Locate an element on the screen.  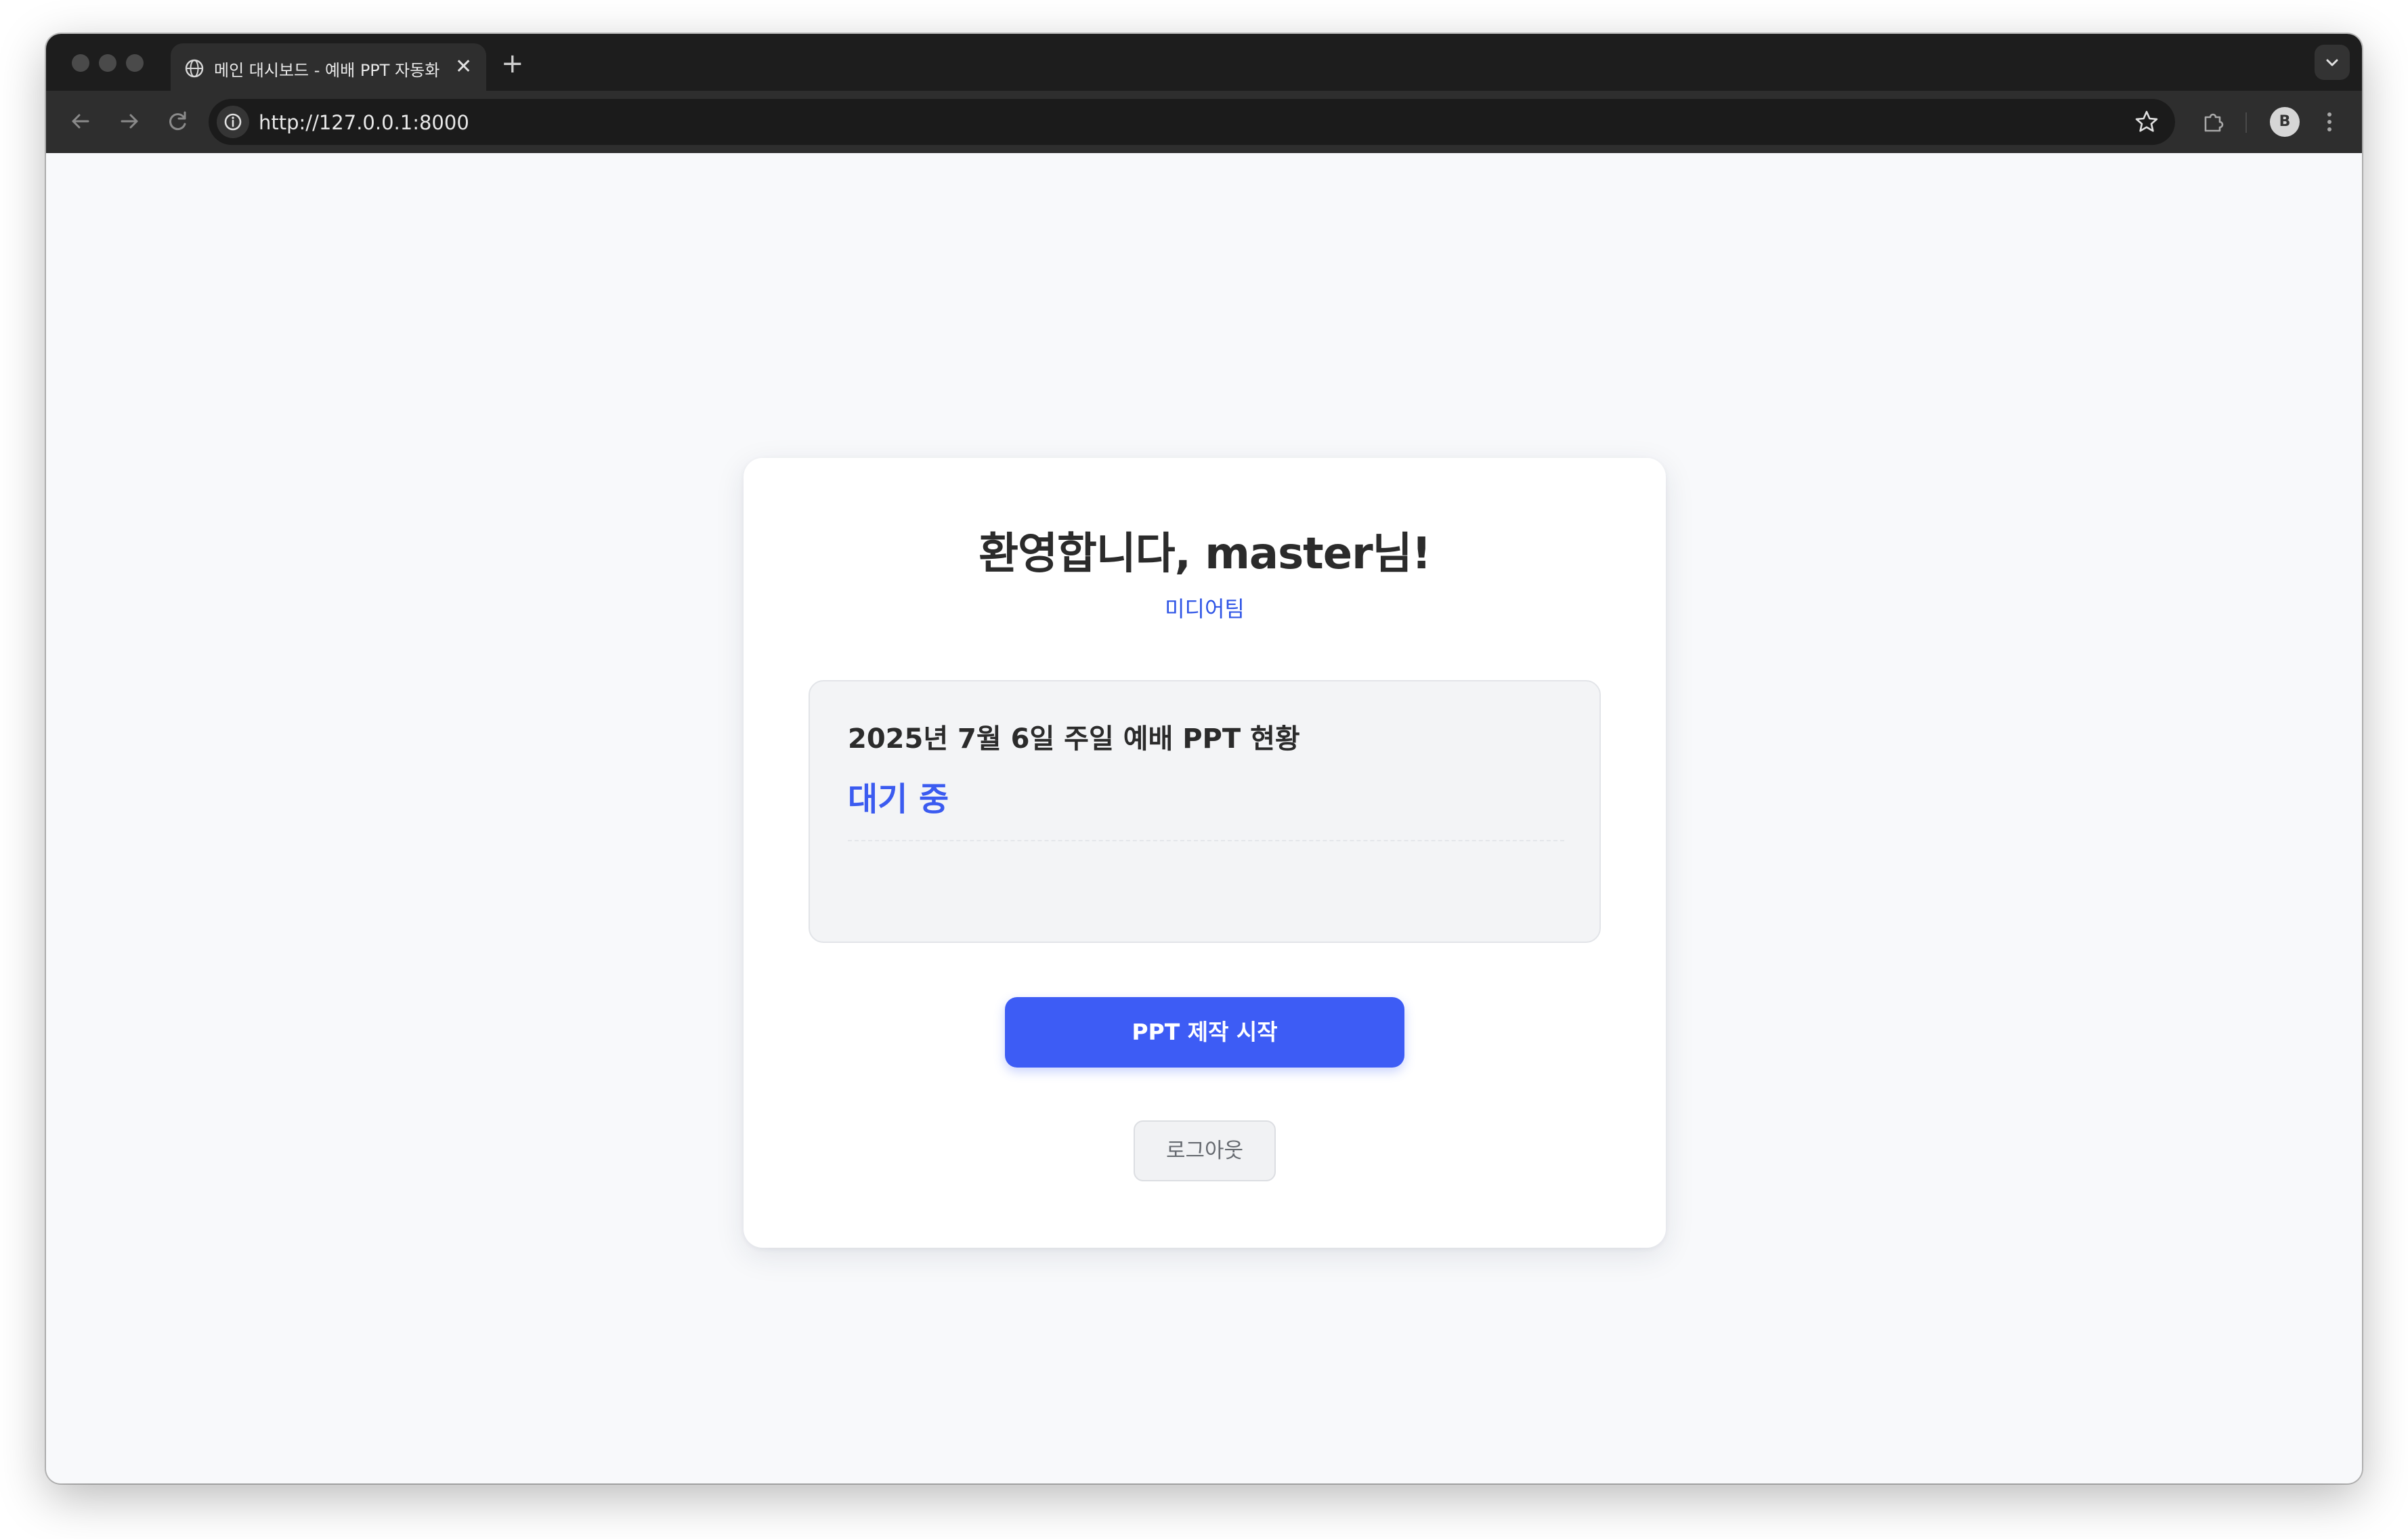
chevron-down-icon is located at coordinates (2332, 62).